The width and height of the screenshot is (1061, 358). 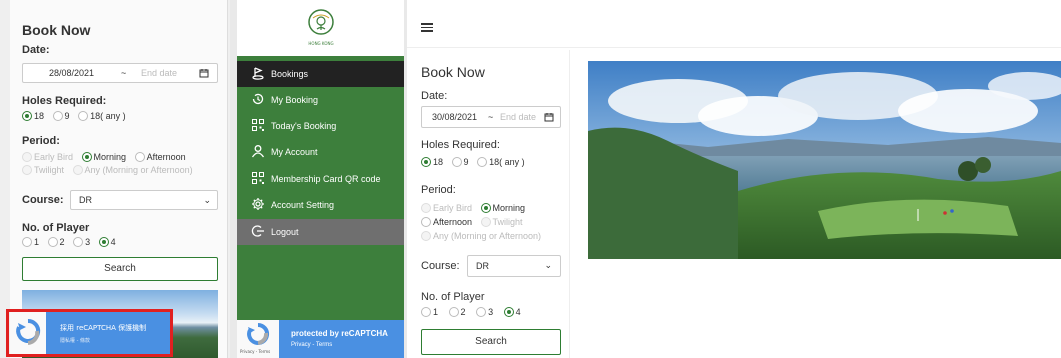 What do you see at coordinates (320, 74) in the screenshot?
I see `sidebar-item-bookings: Bookings` at bounding box center [320, 74].